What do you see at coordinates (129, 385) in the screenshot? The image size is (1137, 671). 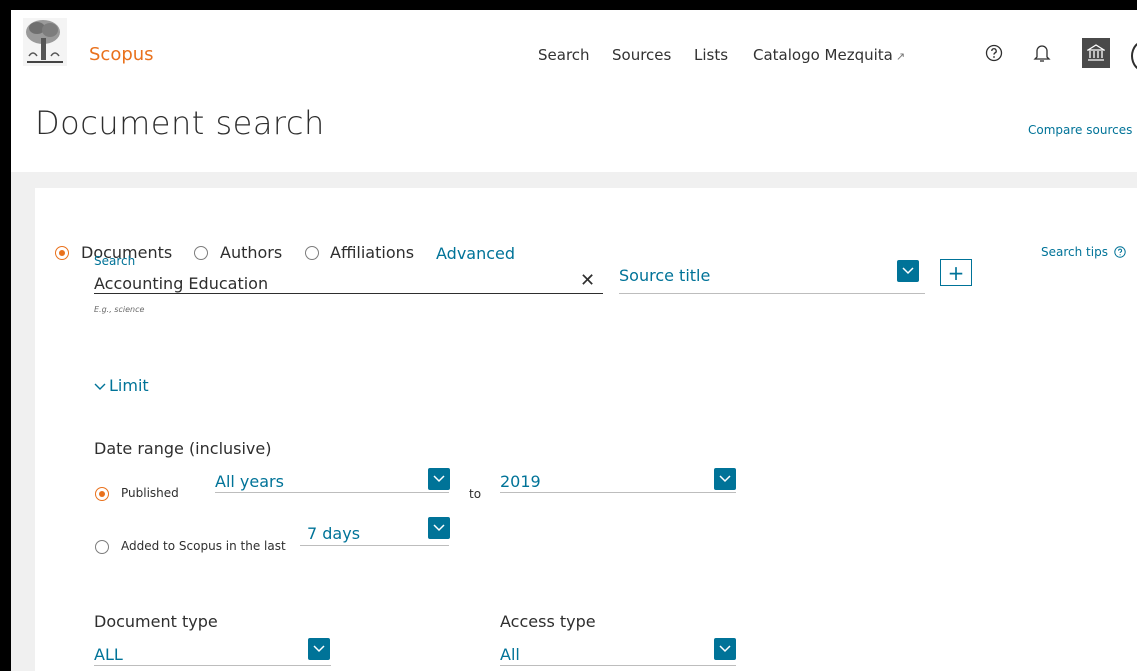 I see `limit-toggle-label: Limit` at bounding box center [129, 385].